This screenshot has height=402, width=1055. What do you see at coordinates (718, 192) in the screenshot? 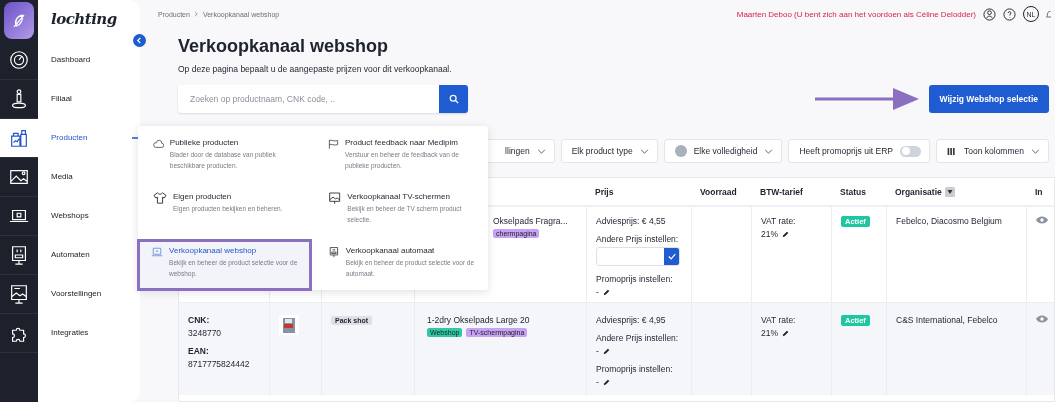
I see `column-header: Voorraad` at bounding box center [718, 192].